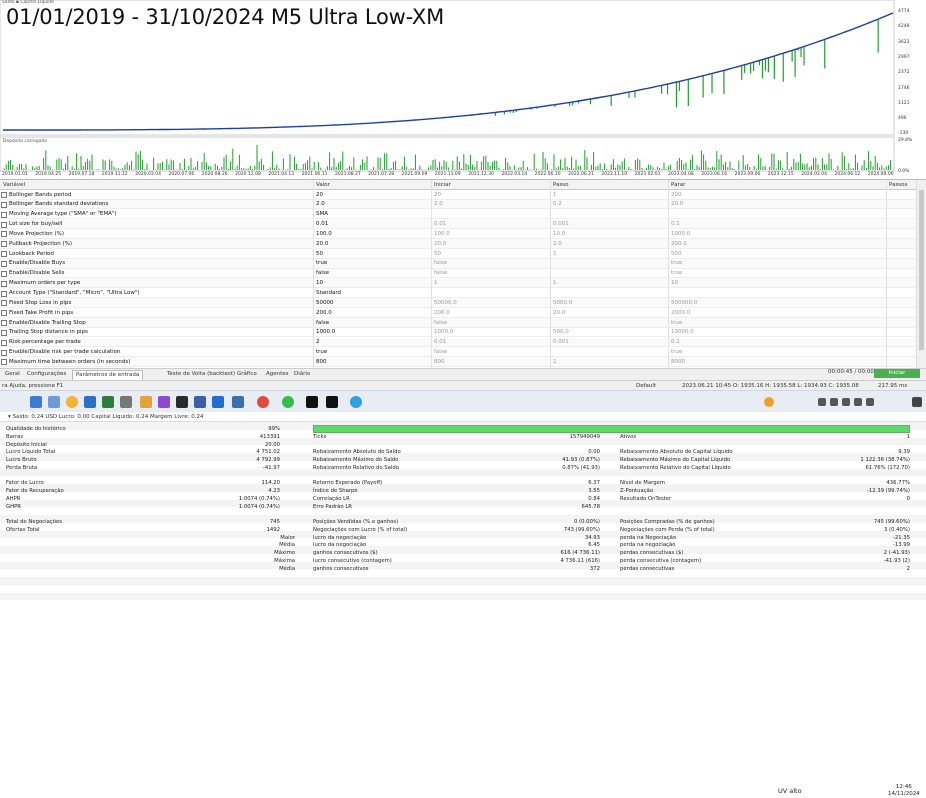 Image resolution: width=926 pixels, height=798 pixels. I want to click on notification-icon, so click(917, 402).